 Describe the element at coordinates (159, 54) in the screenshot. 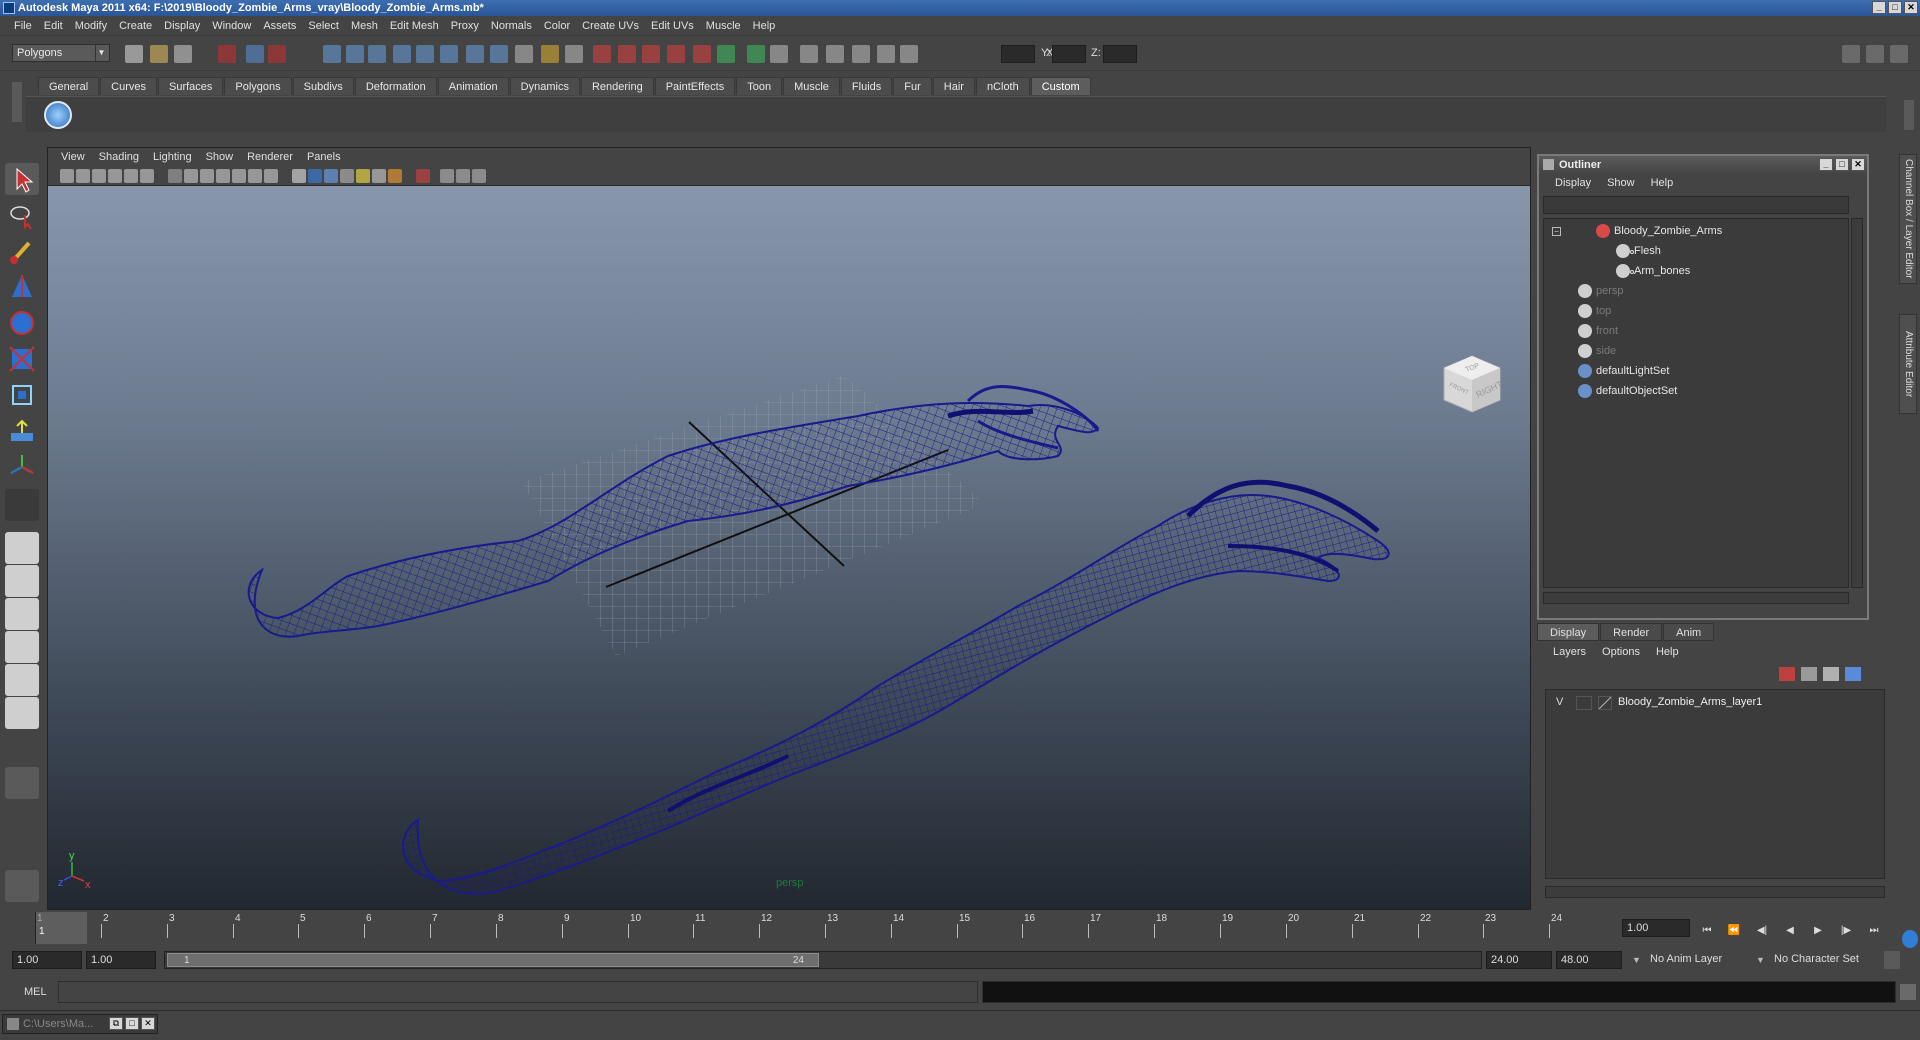

I see `open-scene-icon` at that location.